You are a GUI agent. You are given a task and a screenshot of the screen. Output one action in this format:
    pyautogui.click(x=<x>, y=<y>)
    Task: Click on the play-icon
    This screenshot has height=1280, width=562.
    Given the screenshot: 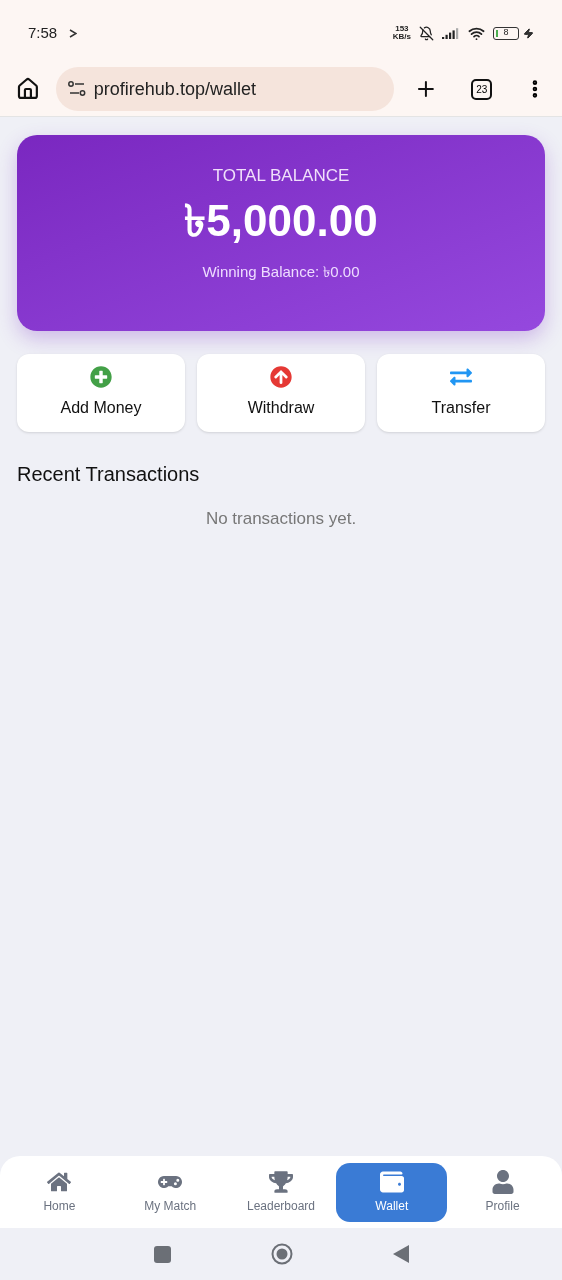 What is the action you would take?
    pyautogui.click(x=73, y=33)
    